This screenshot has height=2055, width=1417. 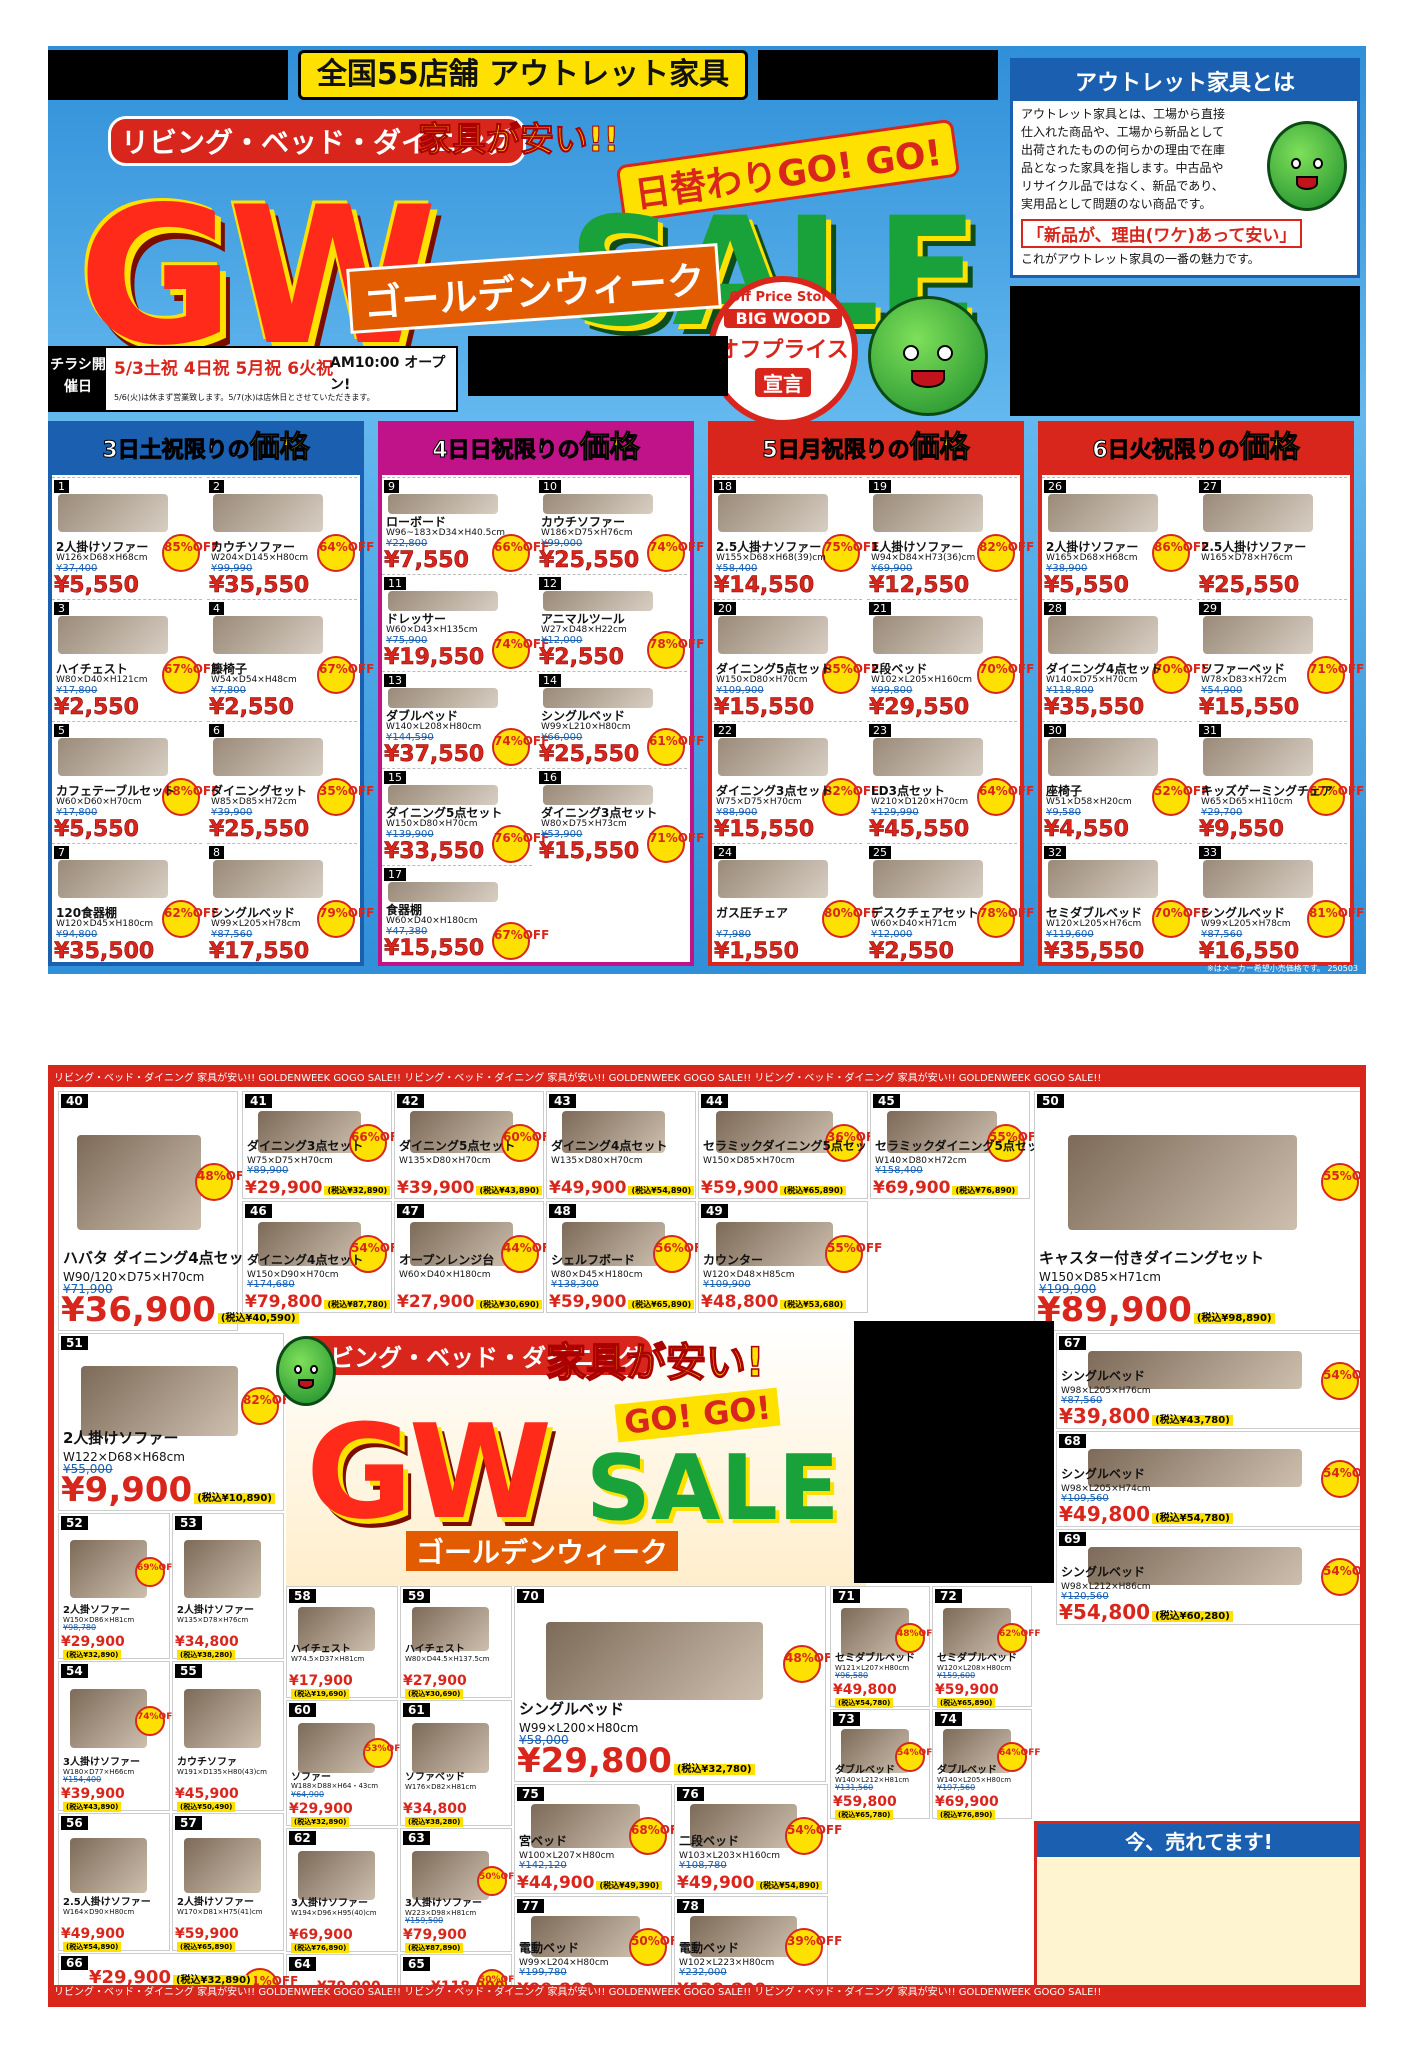 What do you see at coordinates (813, 1946) in the screenshot?
I see `discount-badge: 39%OFF` at bounding box center [813, 1946].